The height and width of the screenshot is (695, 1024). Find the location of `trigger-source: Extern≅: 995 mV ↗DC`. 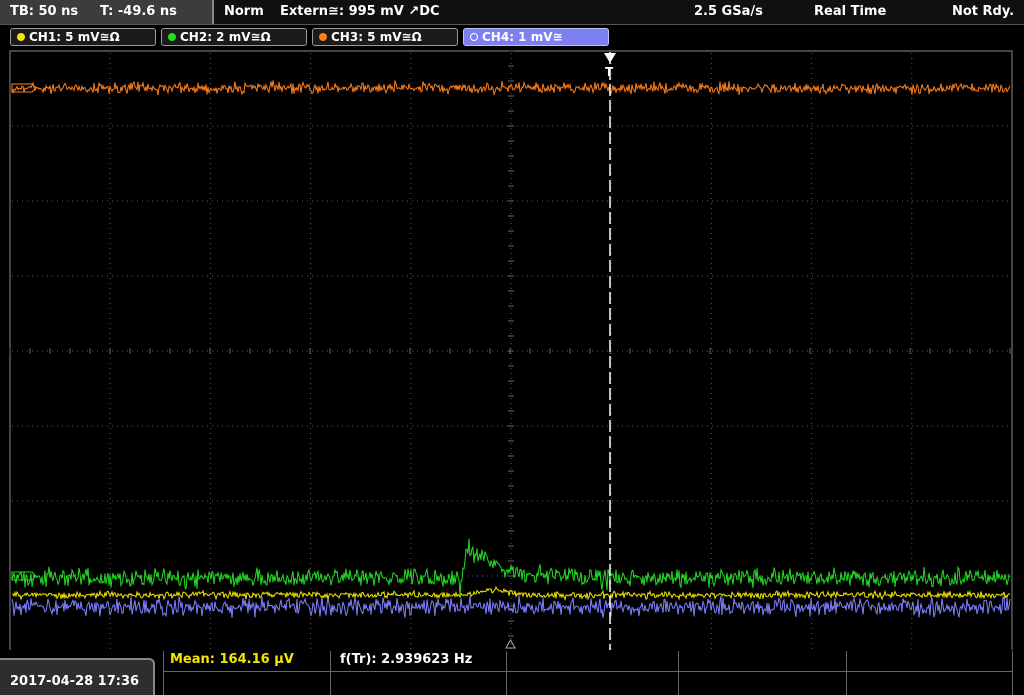

trigger-source: Extern≅: 995 mV ↗DC is located at coordinates (360, 11).